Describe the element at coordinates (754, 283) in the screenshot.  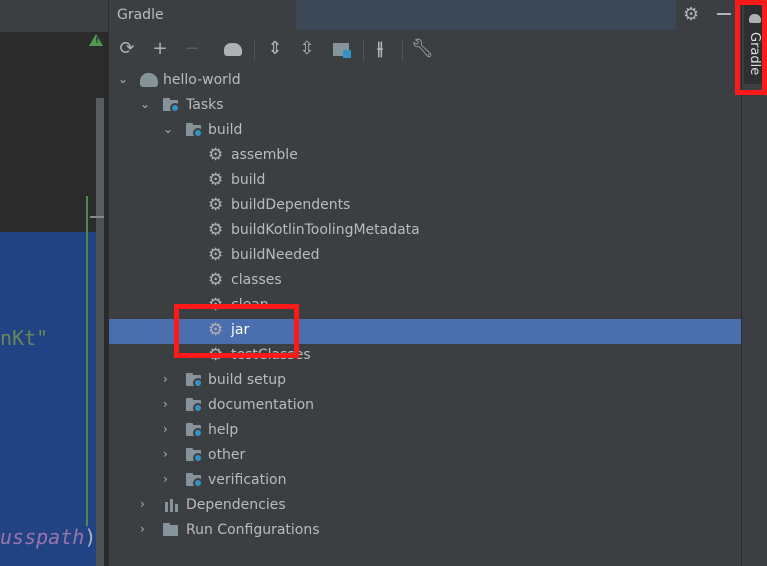
I see `right-tool-stripe: Gradle` at that location.